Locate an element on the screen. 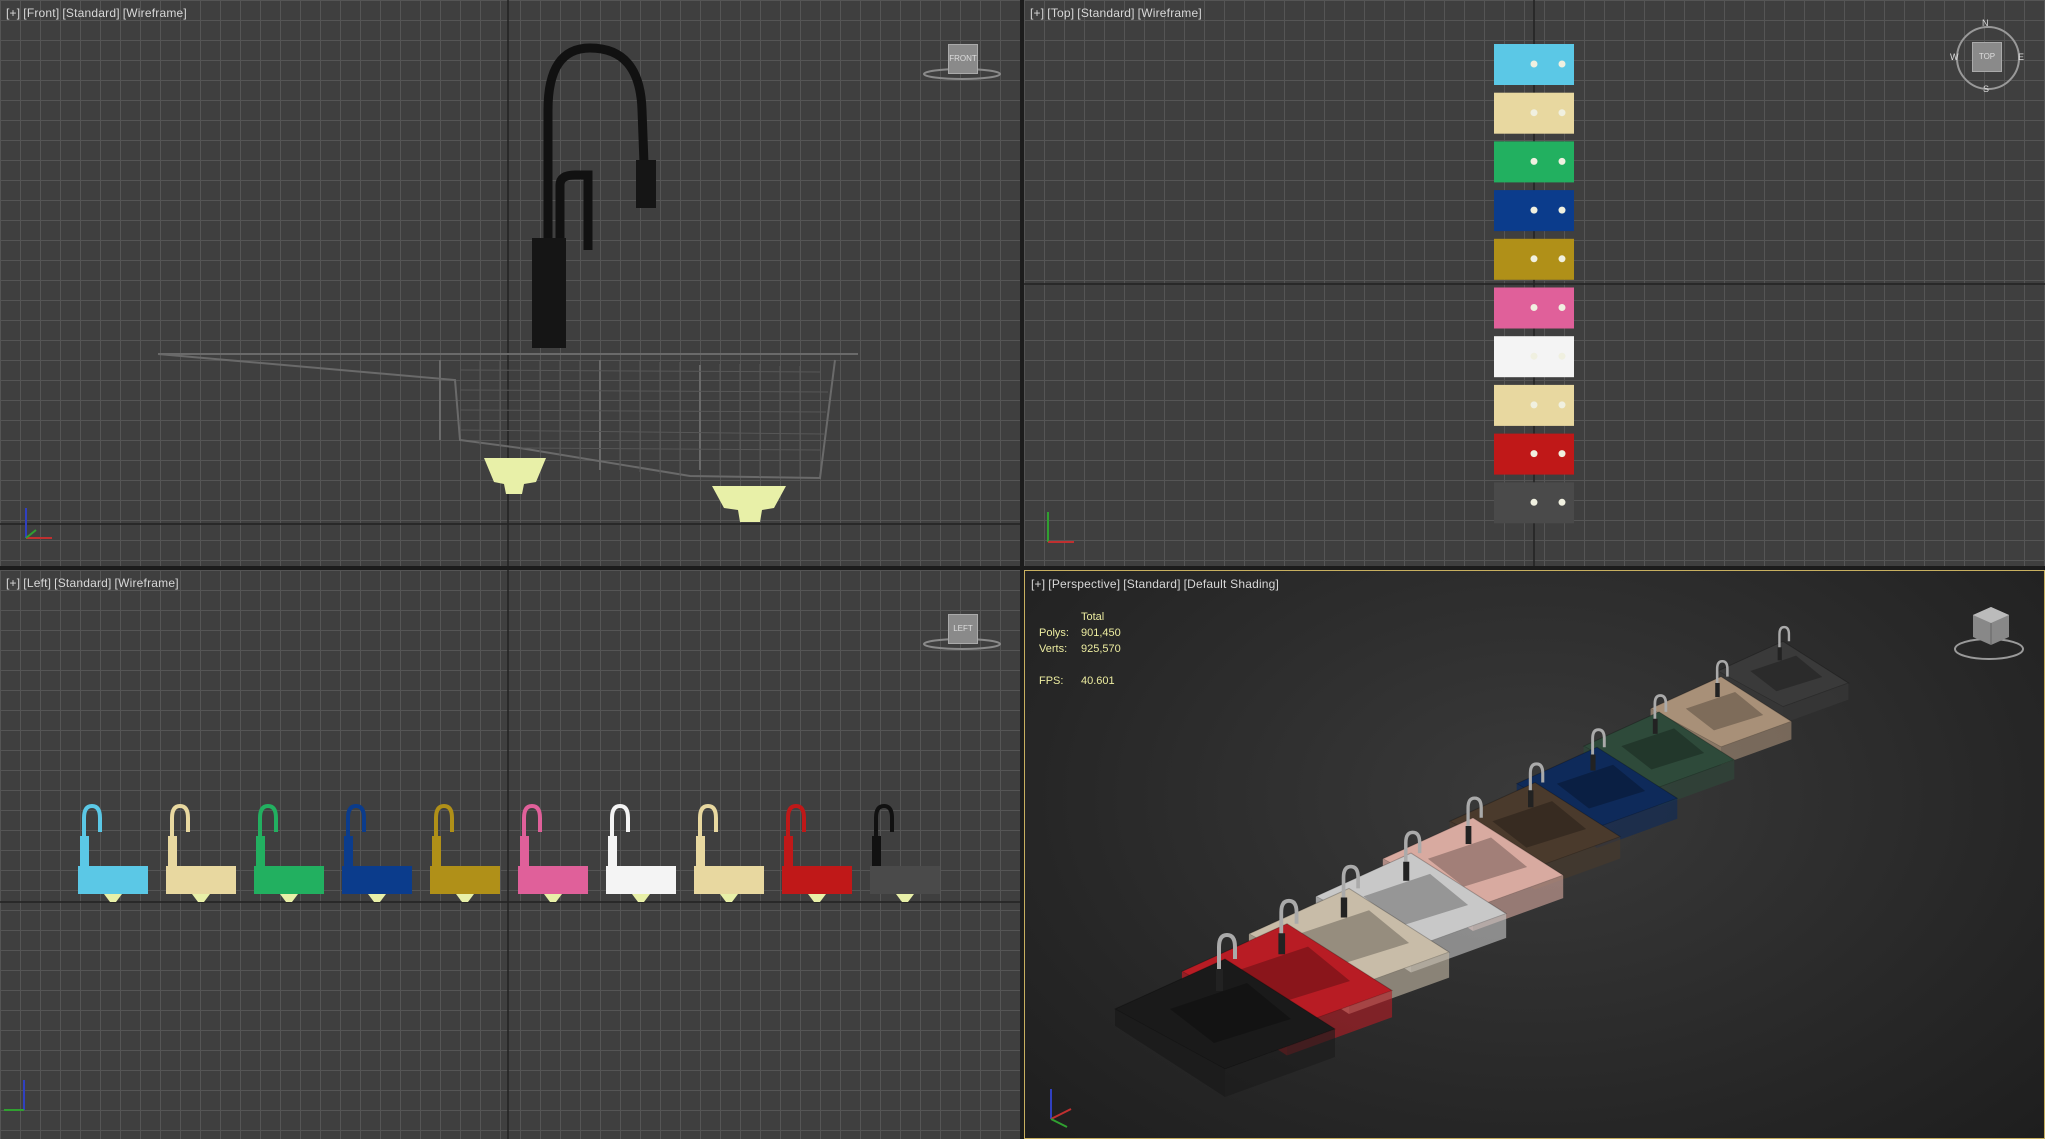  compass-north-label: N is located at coordinates (1985, 23).